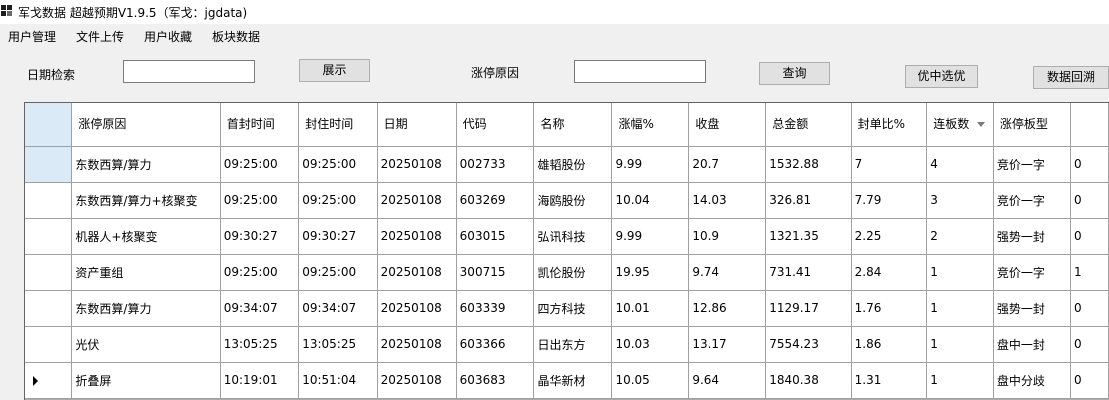  What do you see at coordinates (889, 236) in the screenshot?
I see `cell-seal-ratio: 2.25` at bounding box center [889, 236].